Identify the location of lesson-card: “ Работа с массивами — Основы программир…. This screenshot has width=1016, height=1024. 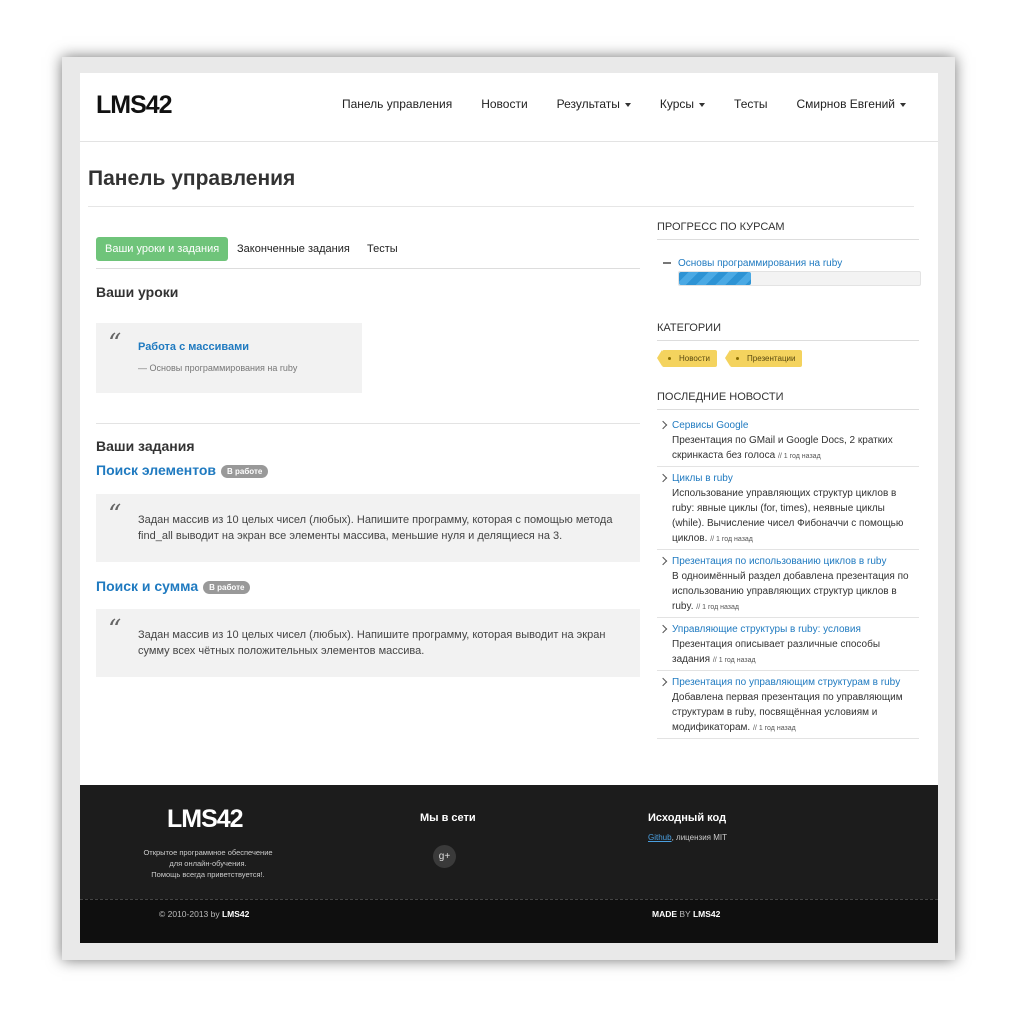
(229, 358).